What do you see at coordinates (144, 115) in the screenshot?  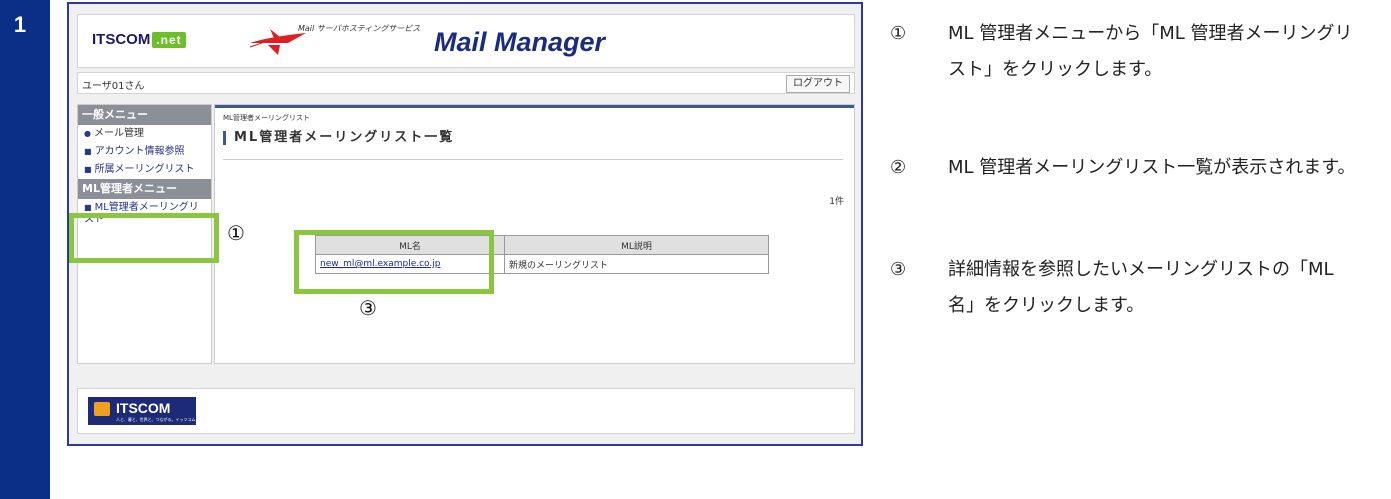 I see `sidebar-heading-general: 一般メニュー` at bounding box center [144, 115].